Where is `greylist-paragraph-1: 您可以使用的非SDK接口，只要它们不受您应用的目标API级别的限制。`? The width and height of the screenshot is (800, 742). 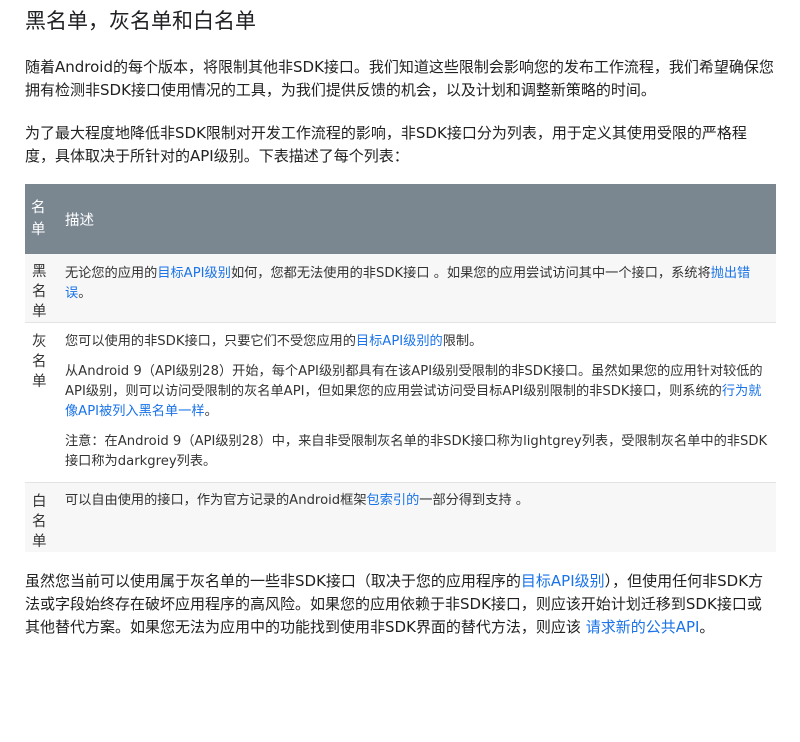
greylist-paragraph-1: 您可以使用的非SDK接口，只要它们不受您应用的目标API级别的限制。 is located at coordinates (416, 342).